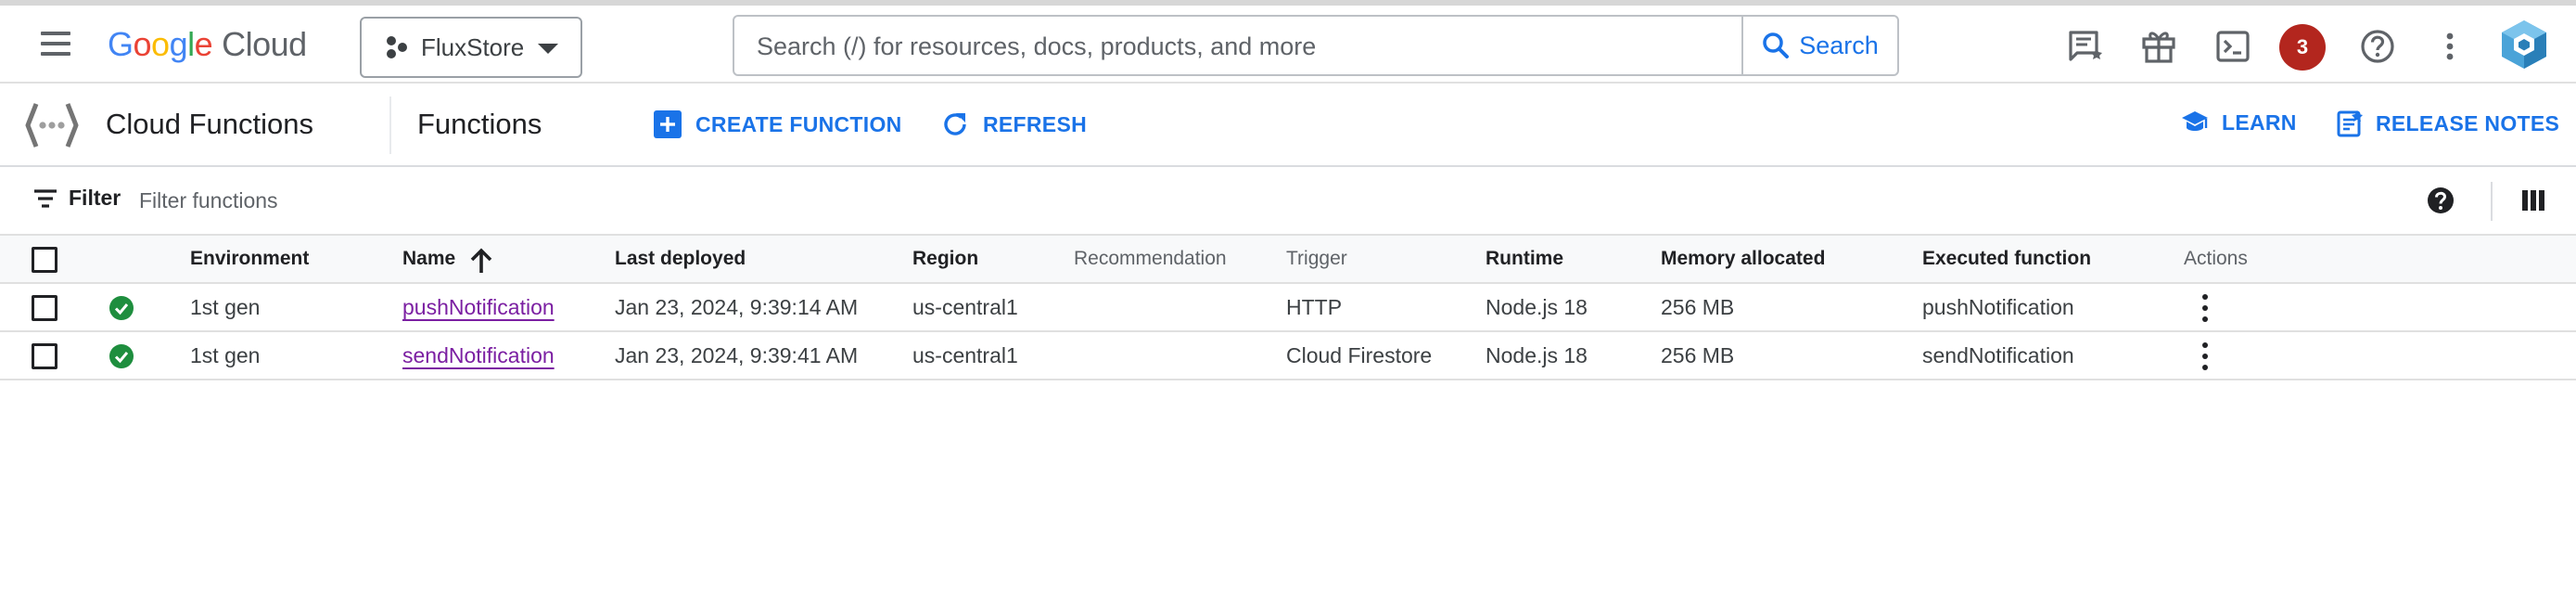  I want to click on filter-label: Filter, so click(95, 198).